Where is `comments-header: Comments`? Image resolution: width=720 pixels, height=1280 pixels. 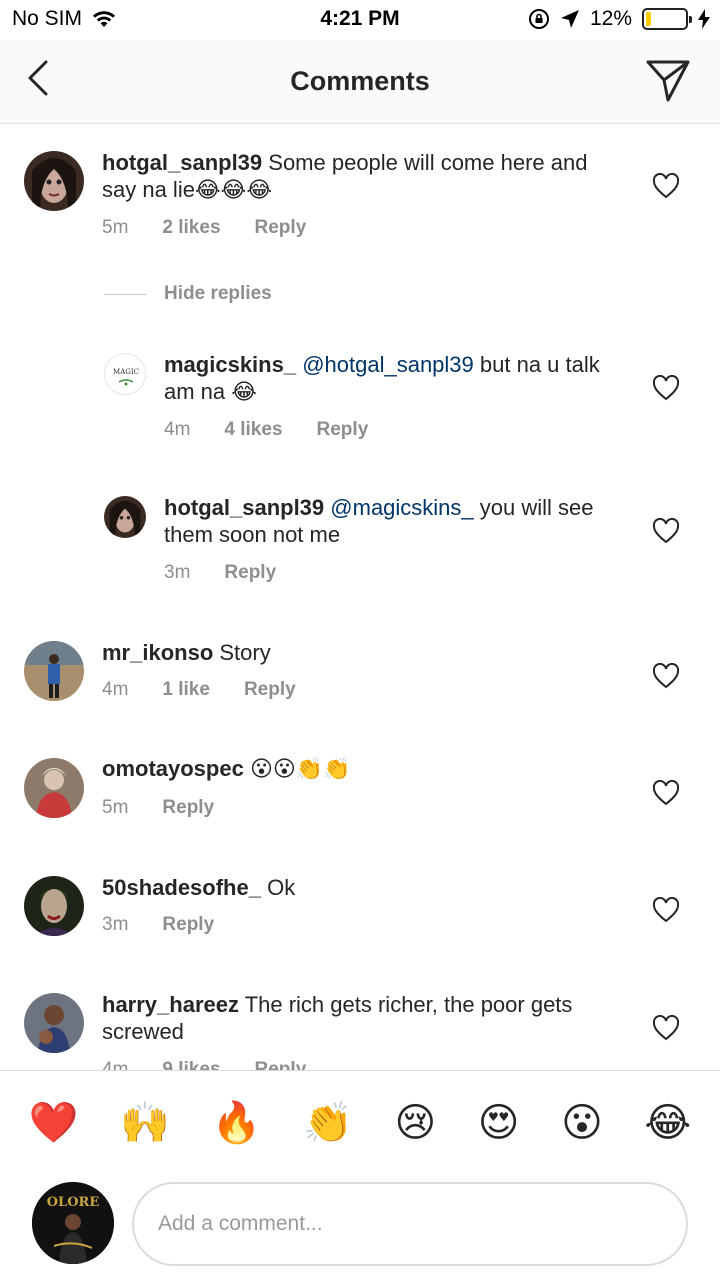 comments-header: Comments is located at coordinates (360, 82).